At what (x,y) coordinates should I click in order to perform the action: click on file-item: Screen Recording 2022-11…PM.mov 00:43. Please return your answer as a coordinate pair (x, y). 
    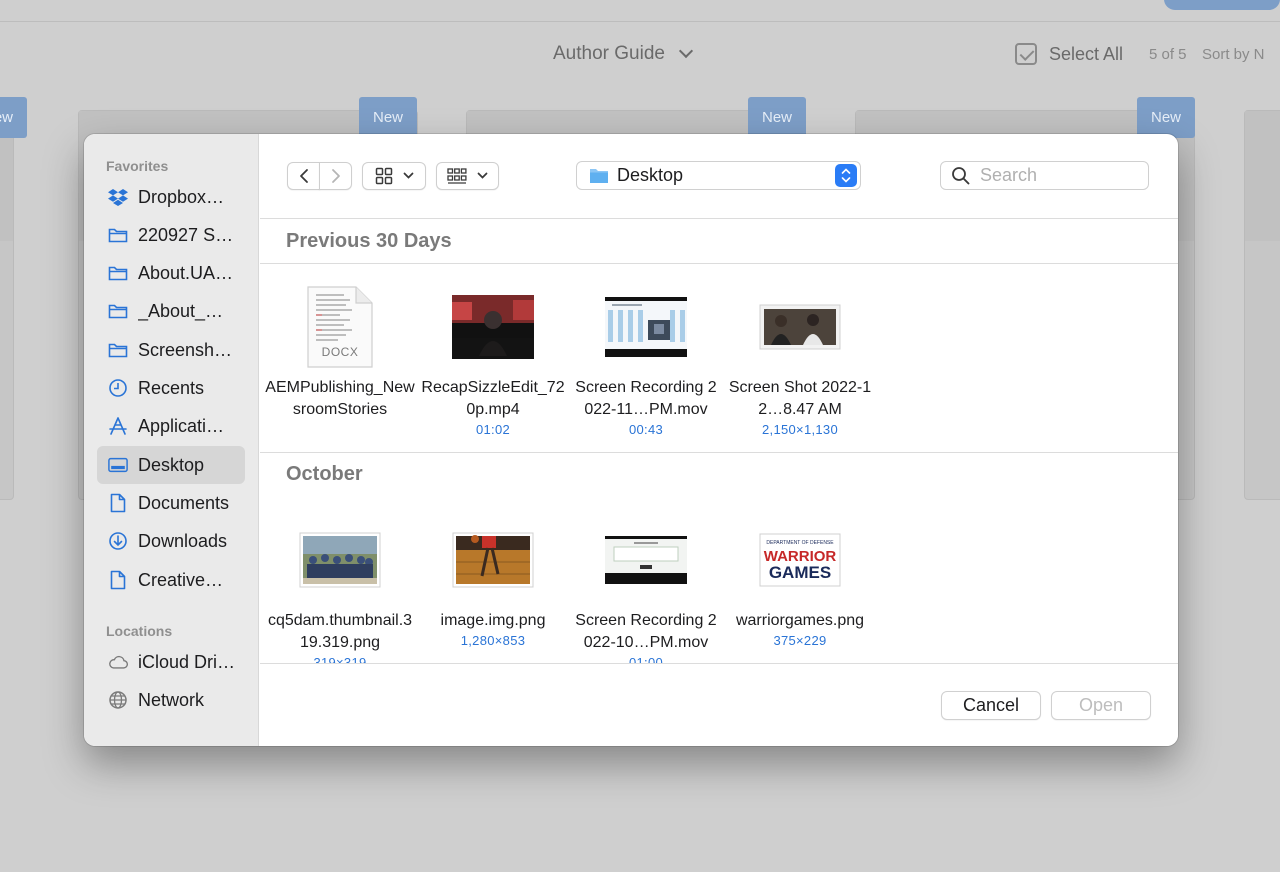
    Looking at the image, I should click on (646, 359).